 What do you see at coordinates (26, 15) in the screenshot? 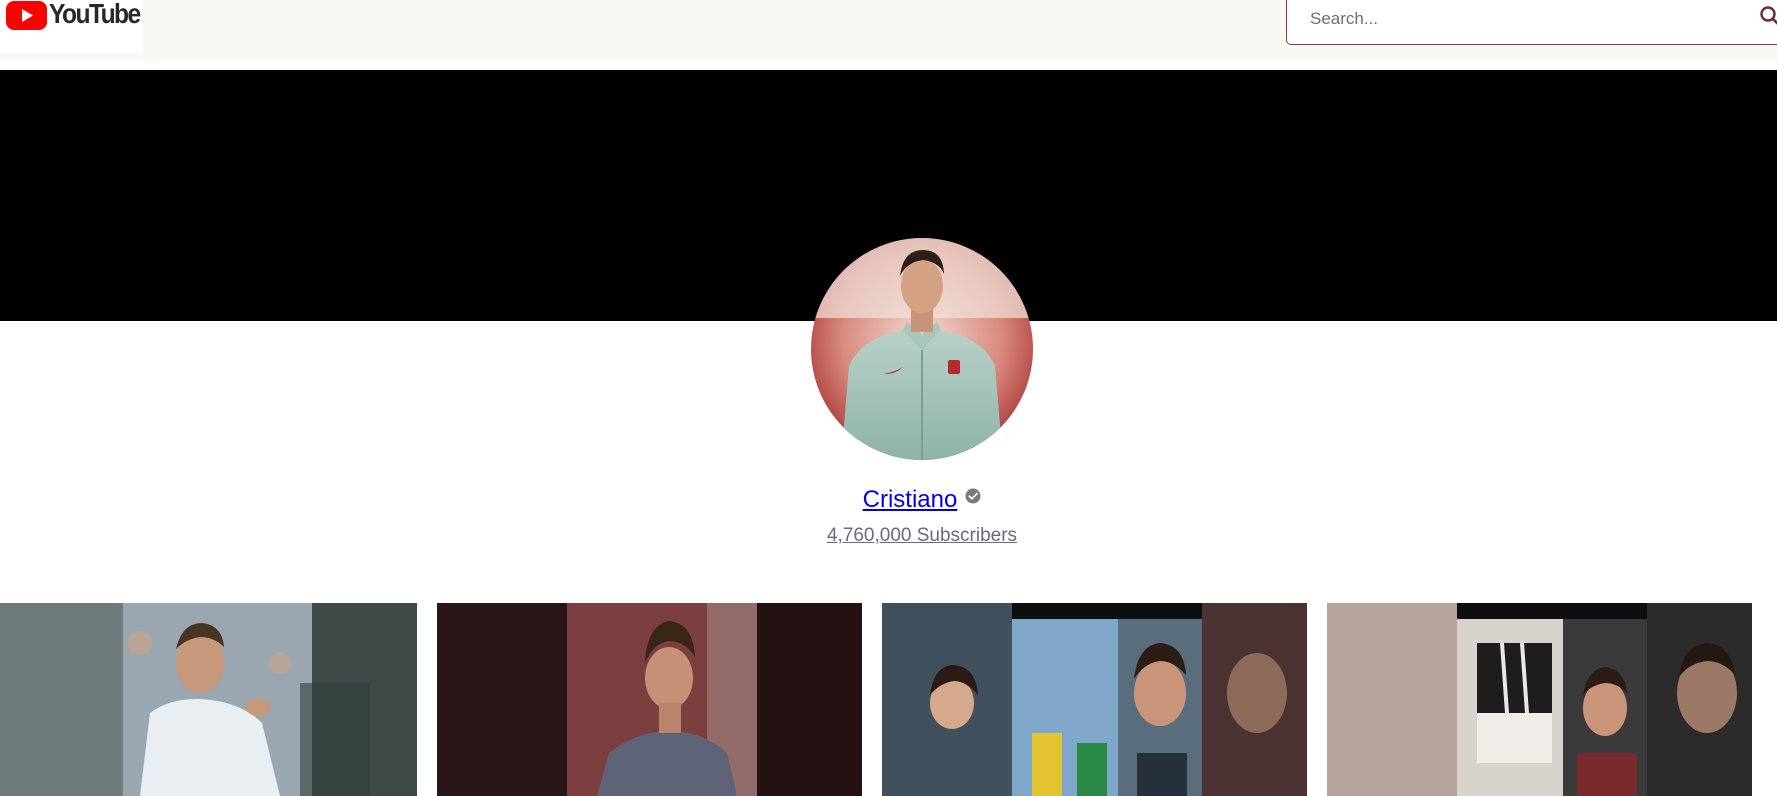
I see `youtube-play-icon` at bounding box center [26, 15].